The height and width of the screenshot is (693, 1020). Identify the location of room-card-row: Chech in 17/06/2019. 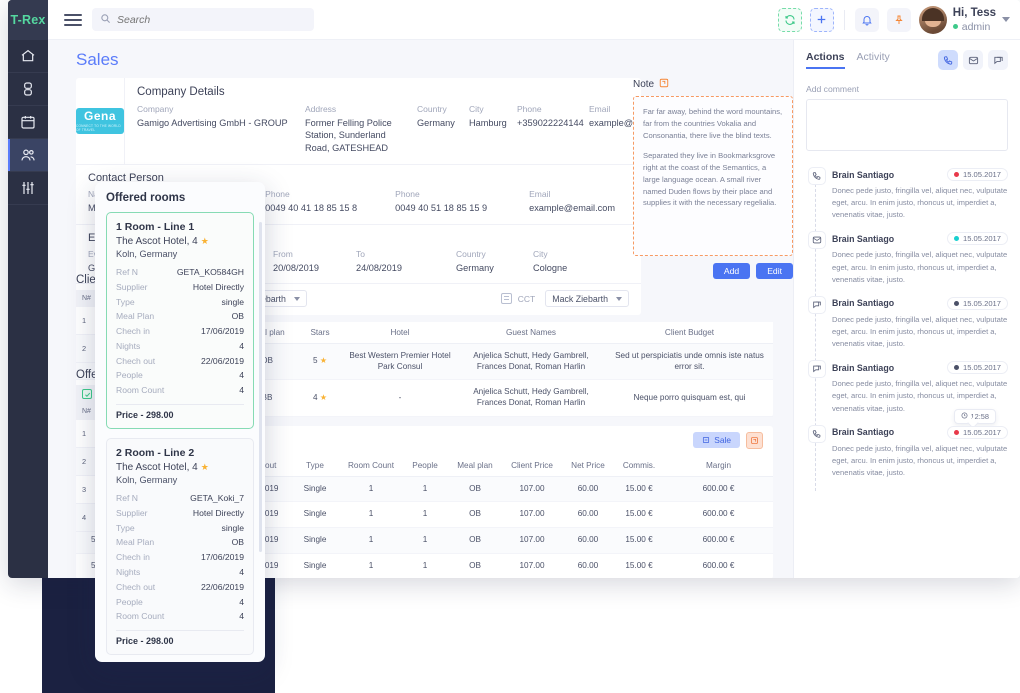
(180, 331).